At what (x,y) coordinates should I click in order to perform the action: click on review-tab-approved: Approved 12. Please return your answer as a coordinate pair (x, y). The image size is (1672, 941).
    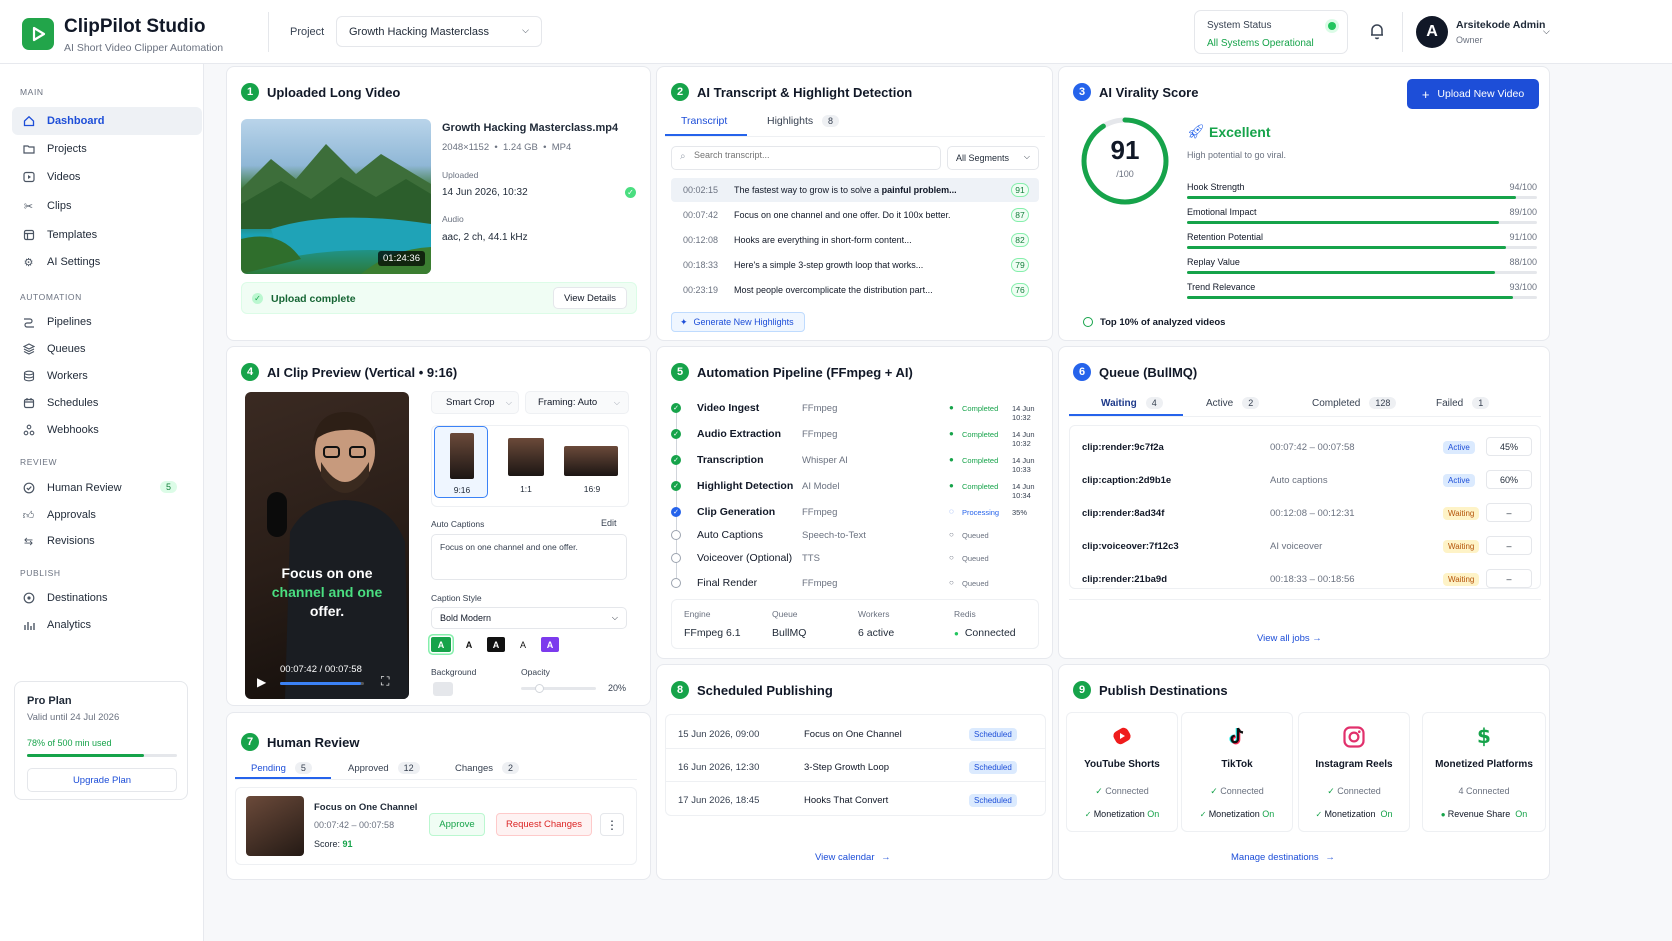
    Looking at the image, I should click on (384, 768).